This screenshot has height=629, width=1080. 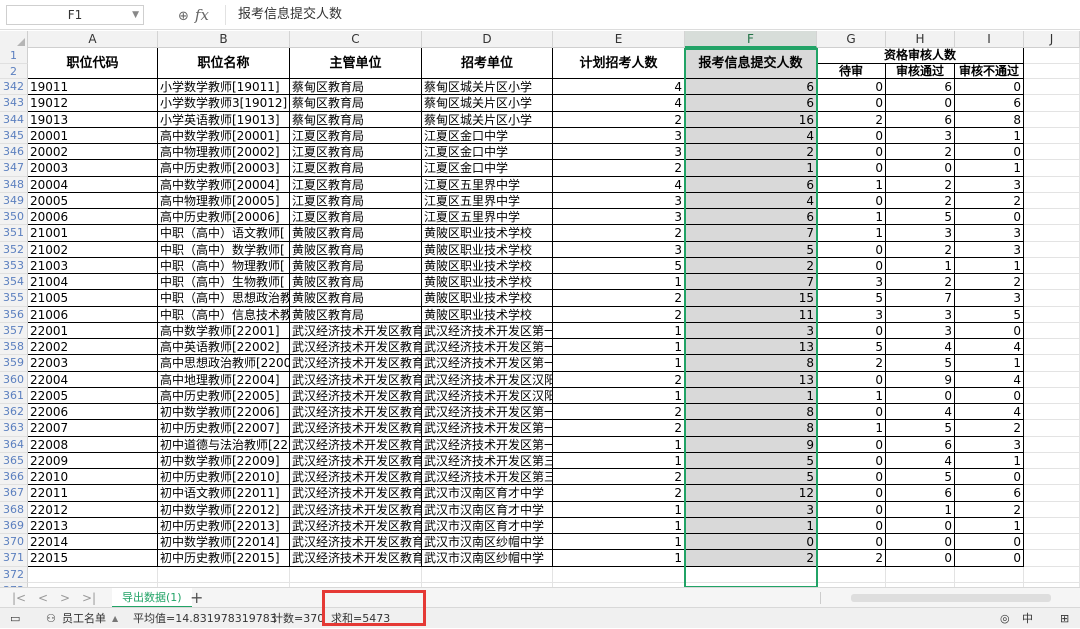 I want to click on cell-f: 13, so click(x=751, y=347).